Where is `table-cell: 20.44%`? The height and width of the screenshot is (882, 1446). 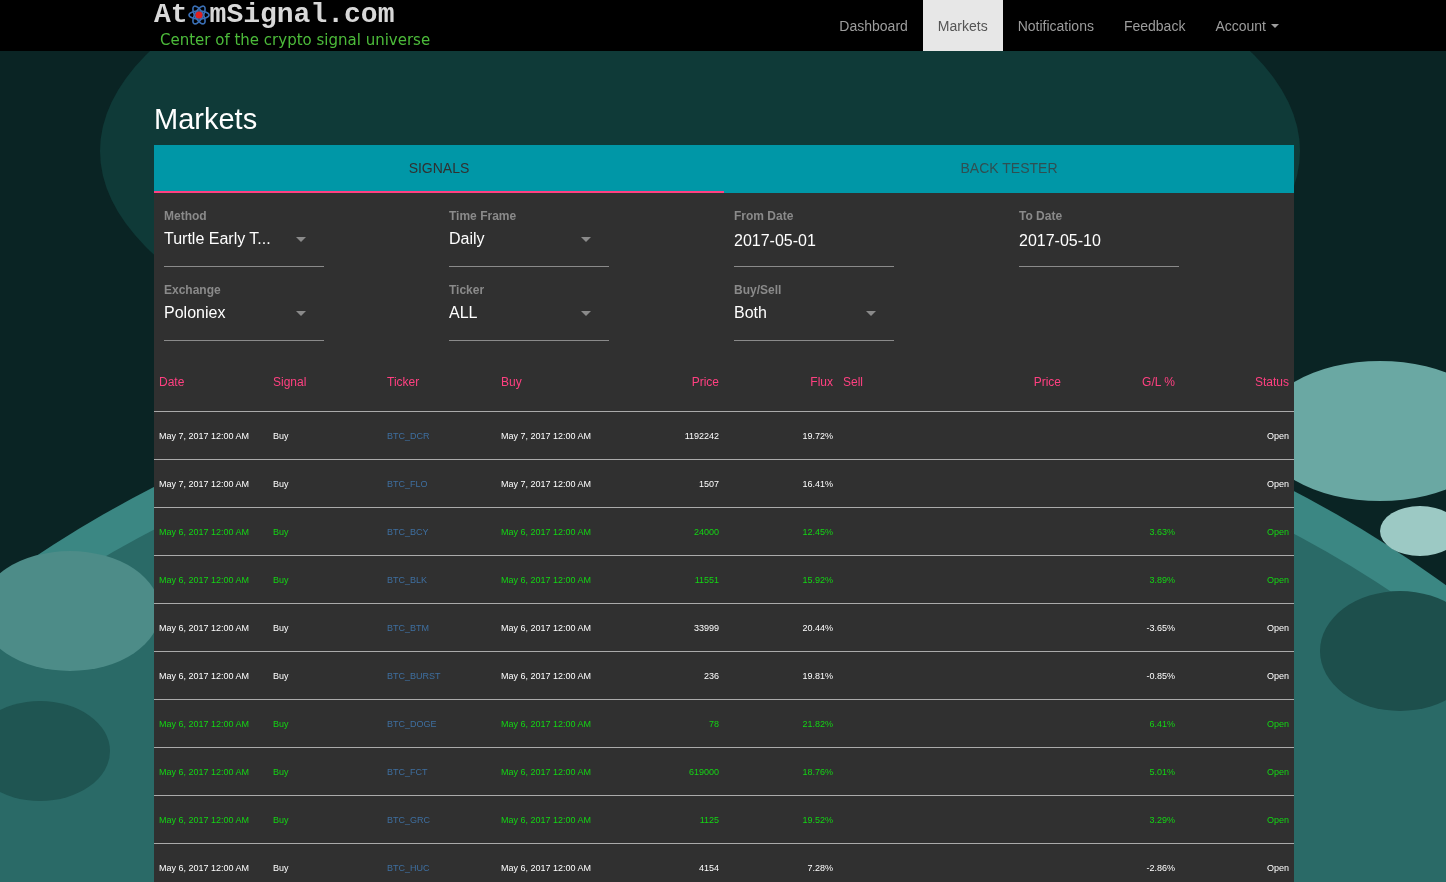 table-cell: 20.44% is located at coordinates (817, 627).